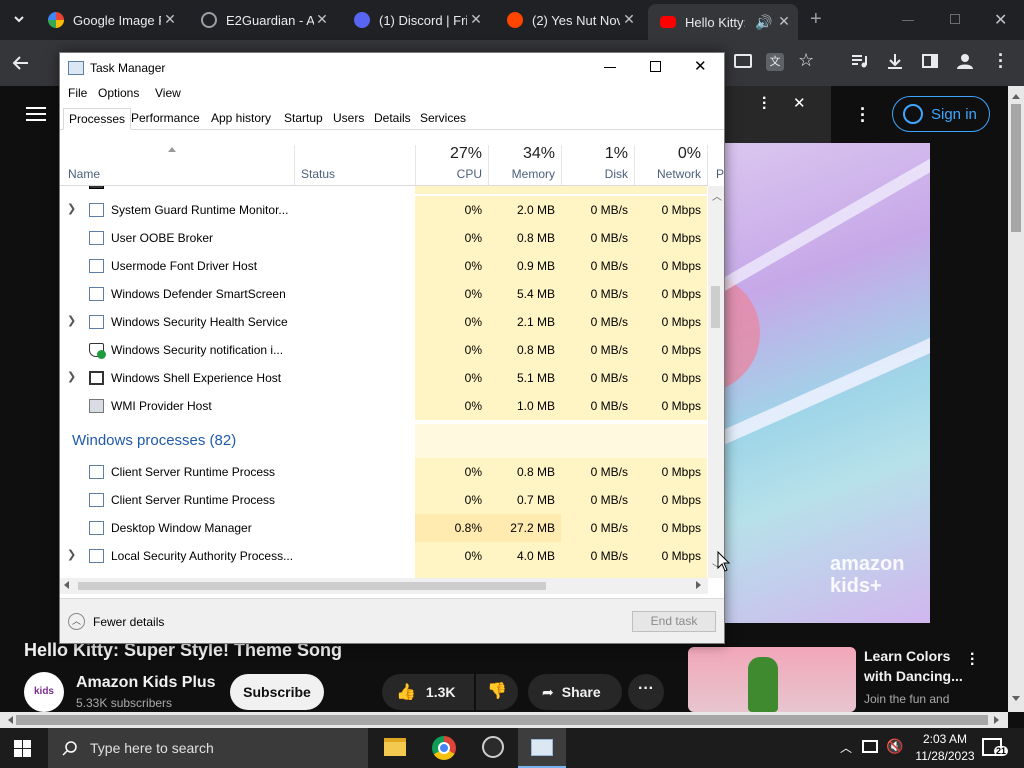 The image size is (1024, 768). I want to click on network-icon, so click(870, 746).